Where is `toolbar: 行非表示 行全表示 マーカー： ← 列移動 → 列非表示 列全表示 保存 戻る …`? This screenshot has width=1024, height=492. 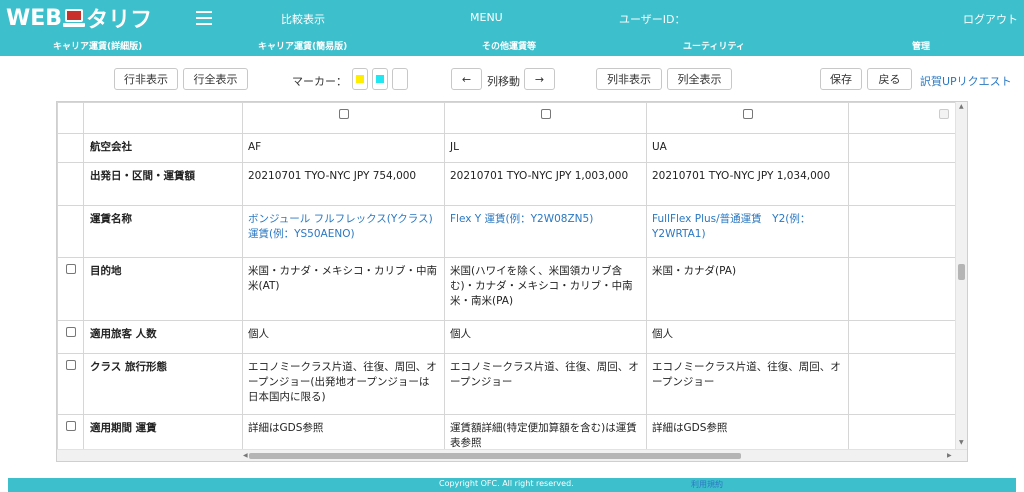 toolbar: 行非表示 行全表示 マーカー： ← 列移動 → 列非表示 列全表示 保存 戻る … is located at coordinates (512, 79).